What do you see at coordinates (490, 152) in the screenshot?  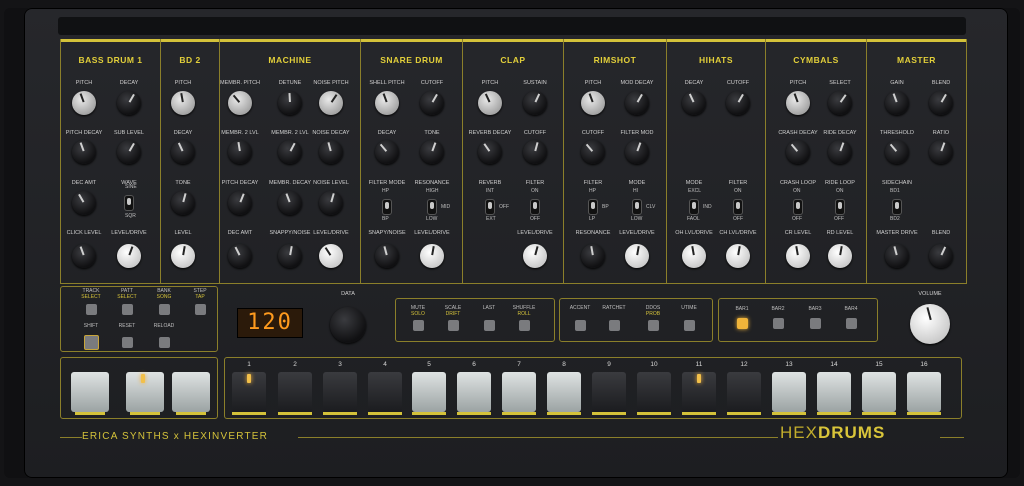 I see `clap-reverb-decay-knob` at bounding box center [490, 152].